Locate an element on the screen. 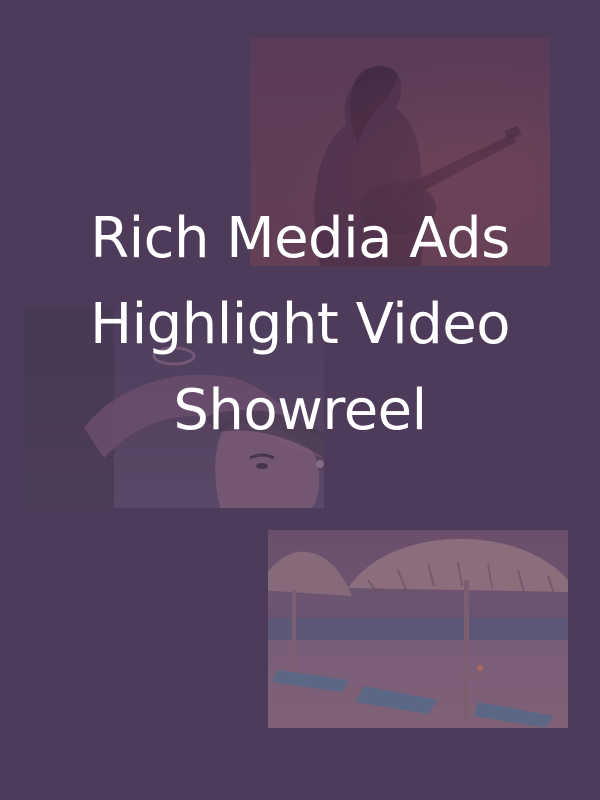 This screenshot has width=600, height=800. headline-line-2: Highlight Video is located at coordinates (300, 324).